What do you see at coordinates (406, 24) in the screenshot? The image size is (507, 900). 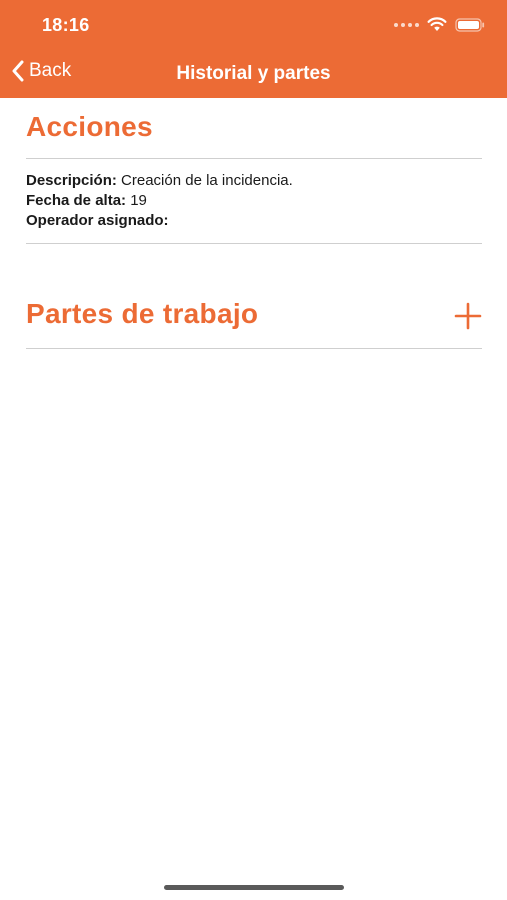 I see `signal-dots-icon` at bounding box center [406, 24].